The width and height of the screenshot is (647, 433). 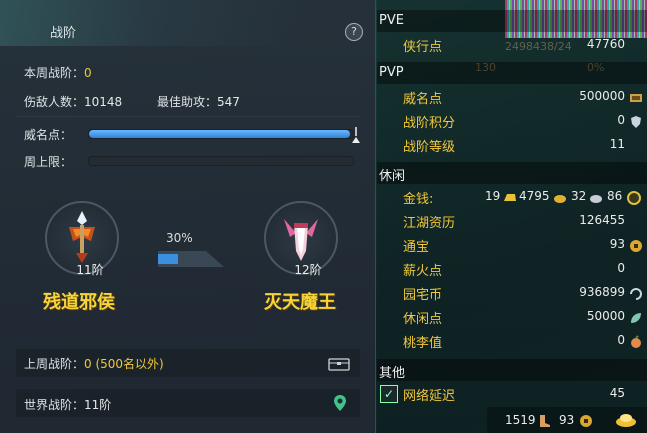 I want to click on world-rank: 世界战阶：11阶, so click(x=67, y=404).